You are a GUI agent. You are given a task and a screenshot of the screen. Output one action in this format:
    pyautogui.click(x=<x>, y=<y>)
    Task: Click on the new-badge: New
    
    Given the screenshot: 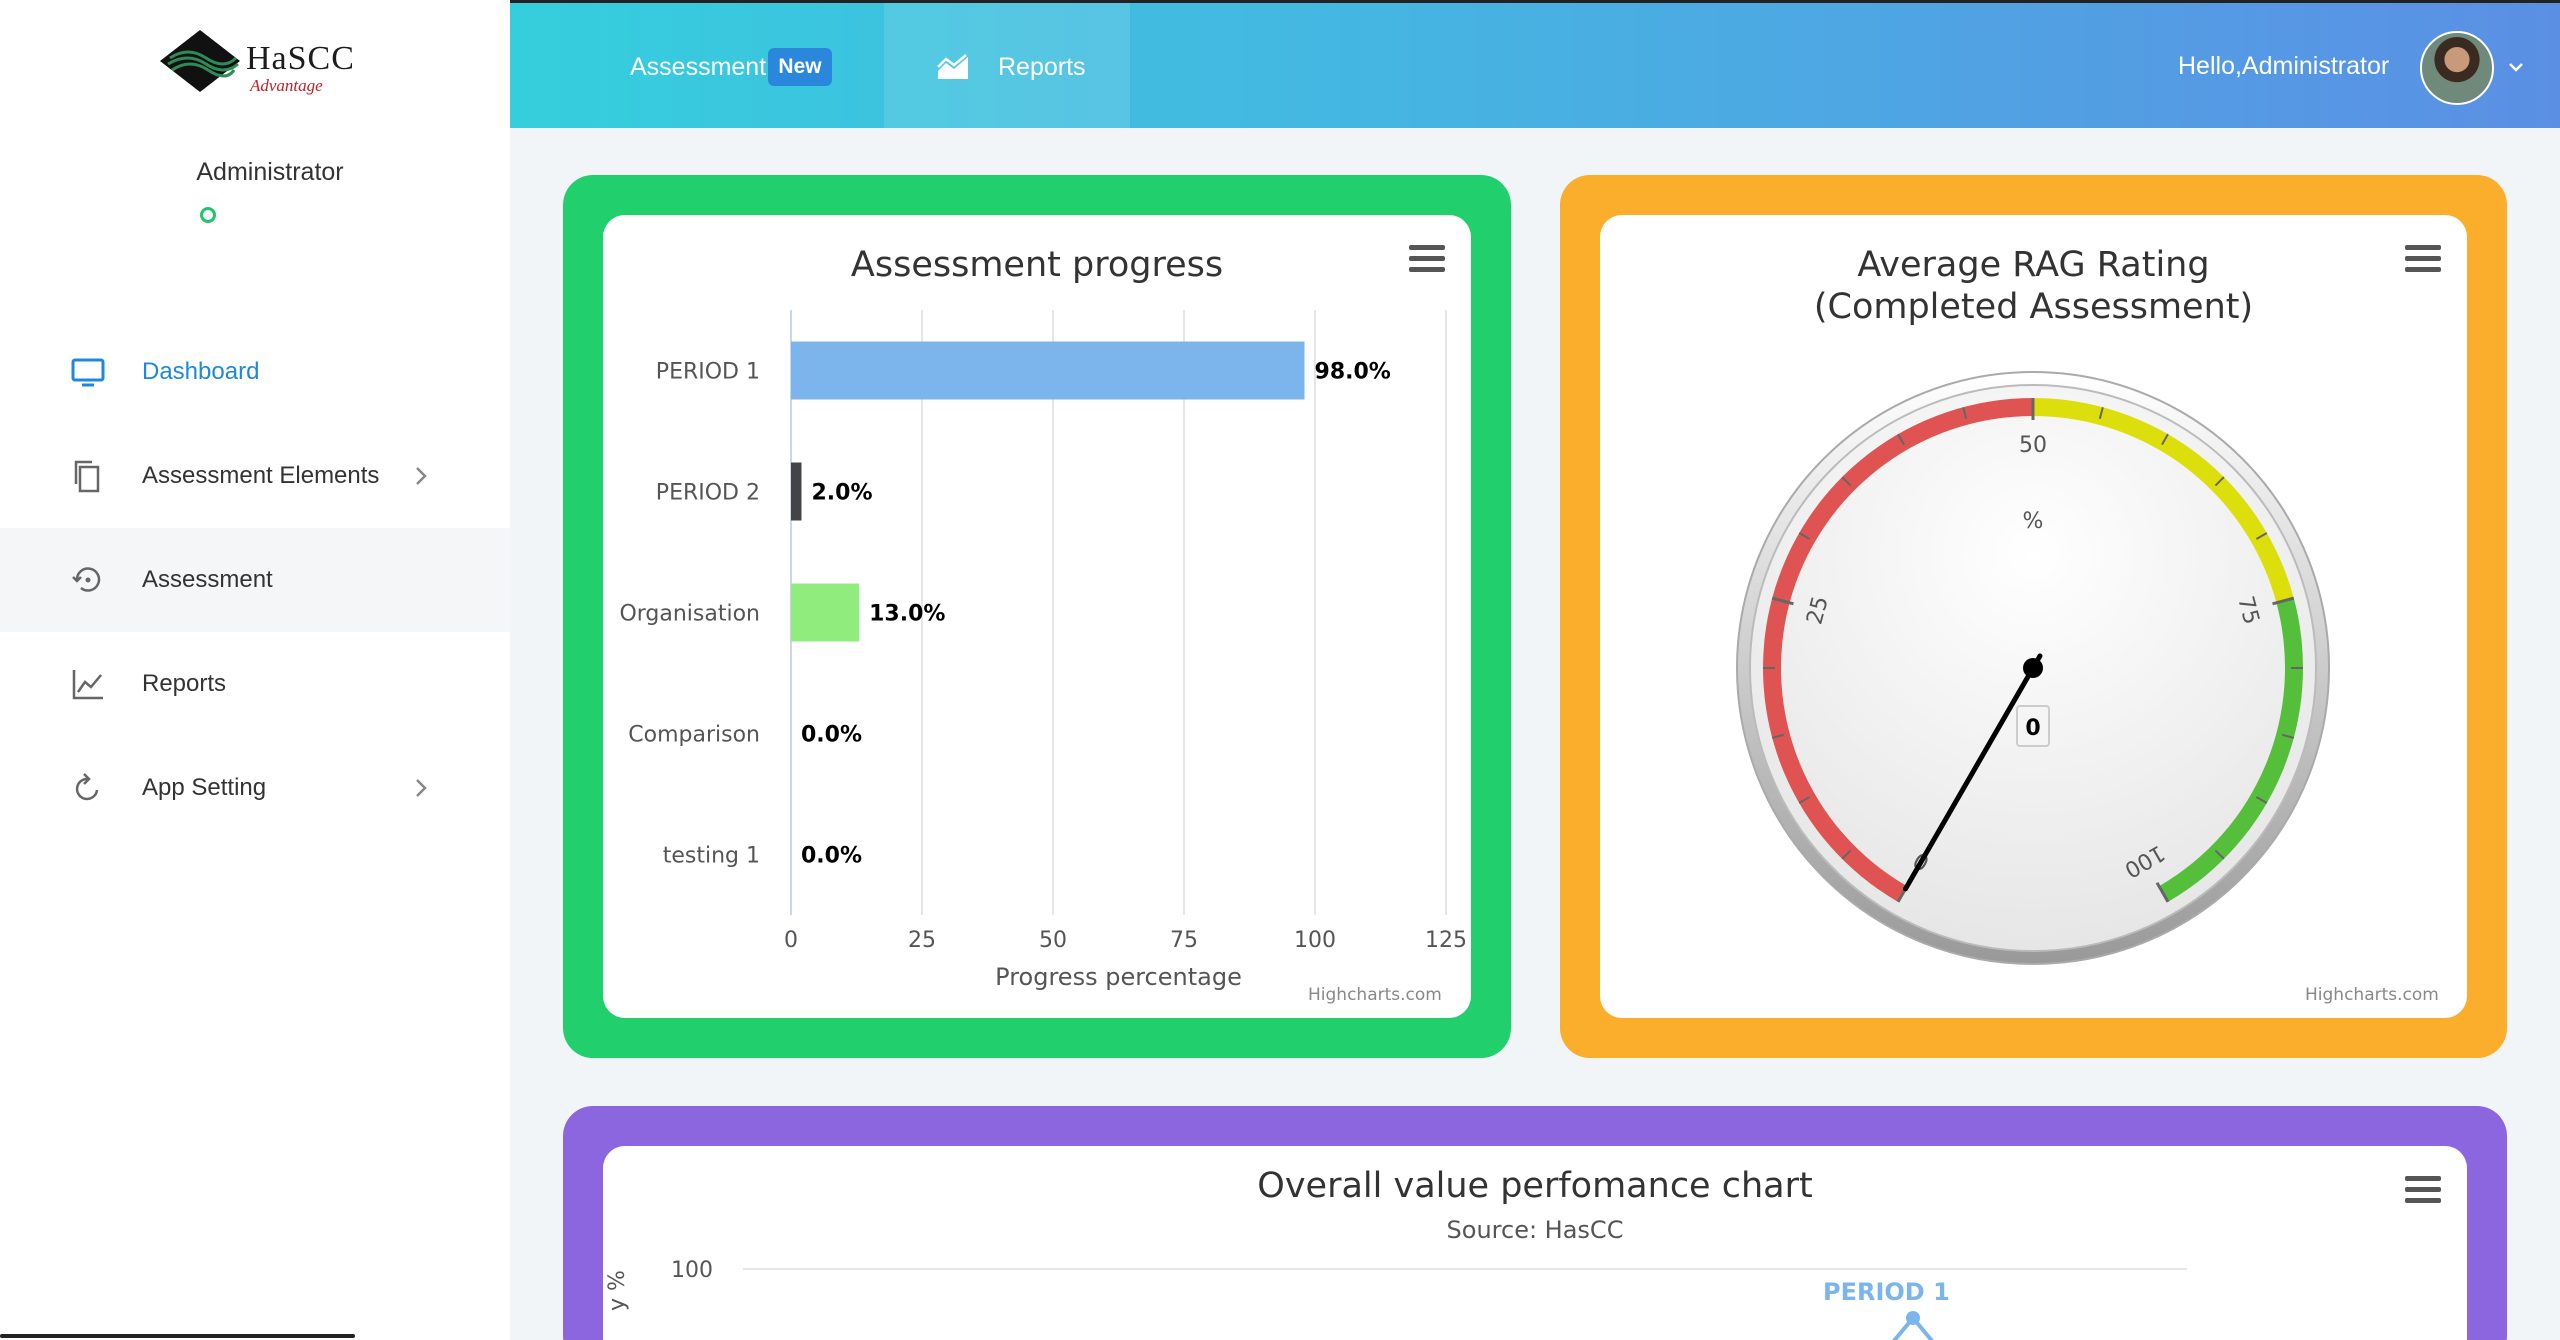 What is the action you would take?
    pyautogui.click(x=800, y=67)
    